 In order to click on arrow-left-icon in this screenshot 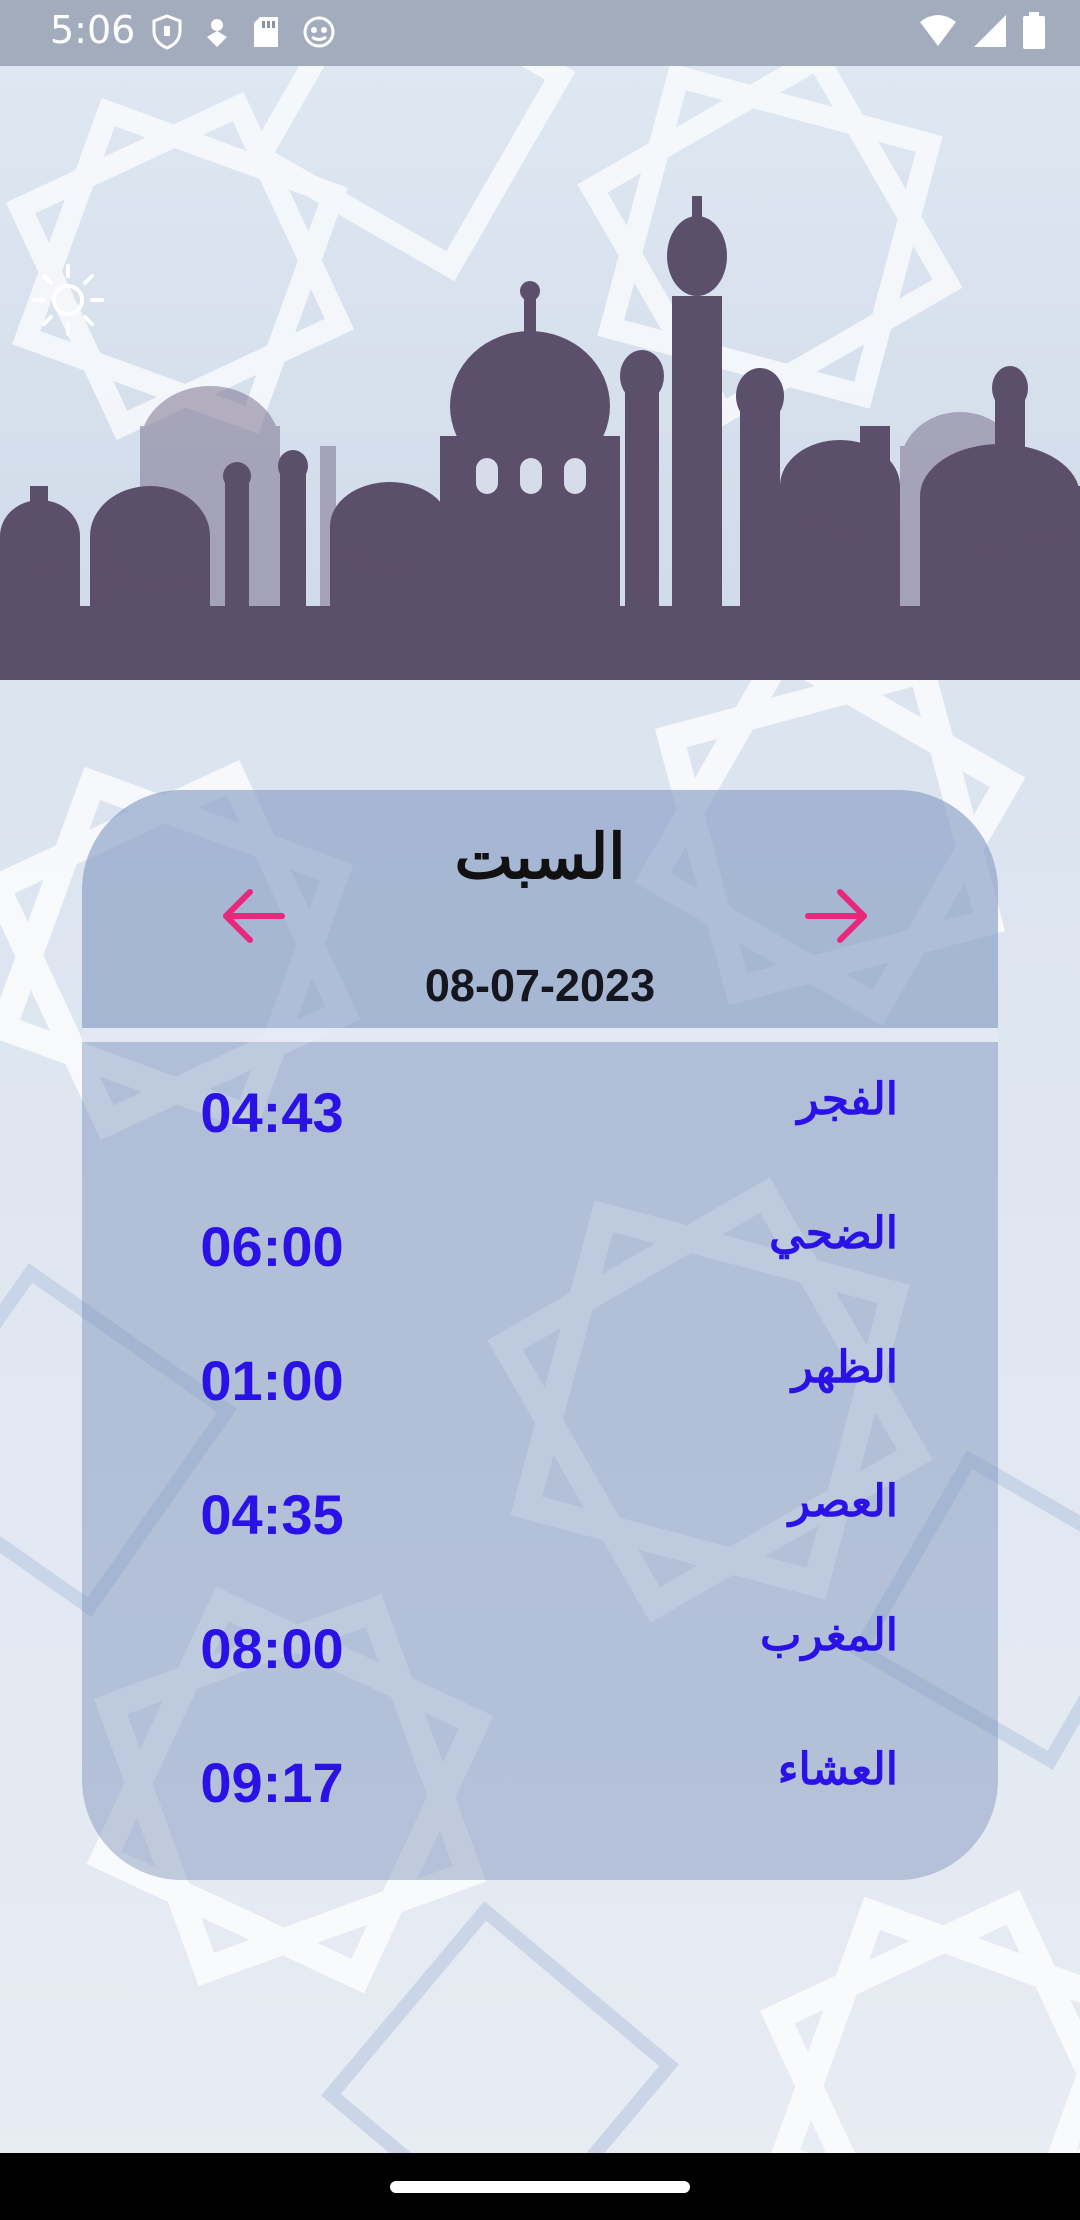, I will do `click(254, 916)`.